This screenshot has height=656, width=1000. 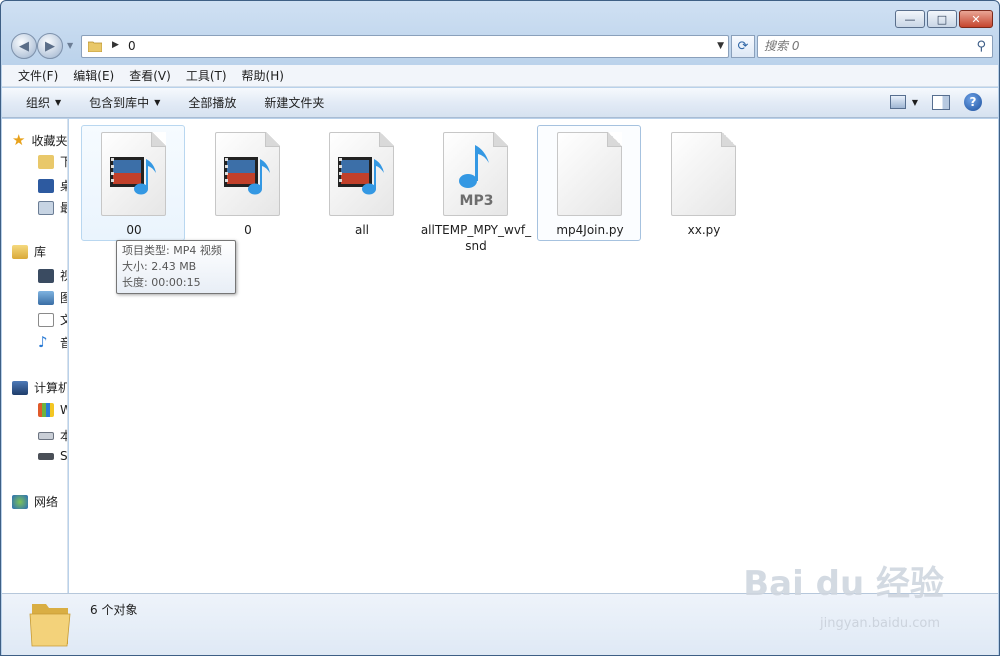 I want to click on address-bar: ▶ 0 ▼, so click(x=405, y=46).